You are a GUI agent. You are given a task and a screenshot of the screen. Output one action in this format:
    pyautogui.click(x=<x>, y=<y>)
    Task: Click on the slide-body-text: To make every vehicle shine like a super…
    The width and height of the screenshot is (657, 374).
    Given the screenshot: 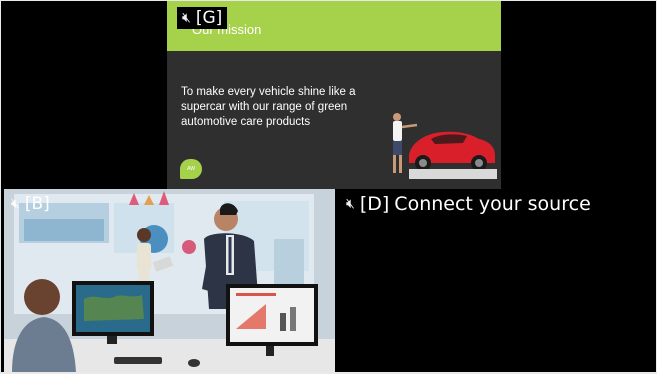 What is the action you would take?
    pyautogui.click(x=268, y=107)
    